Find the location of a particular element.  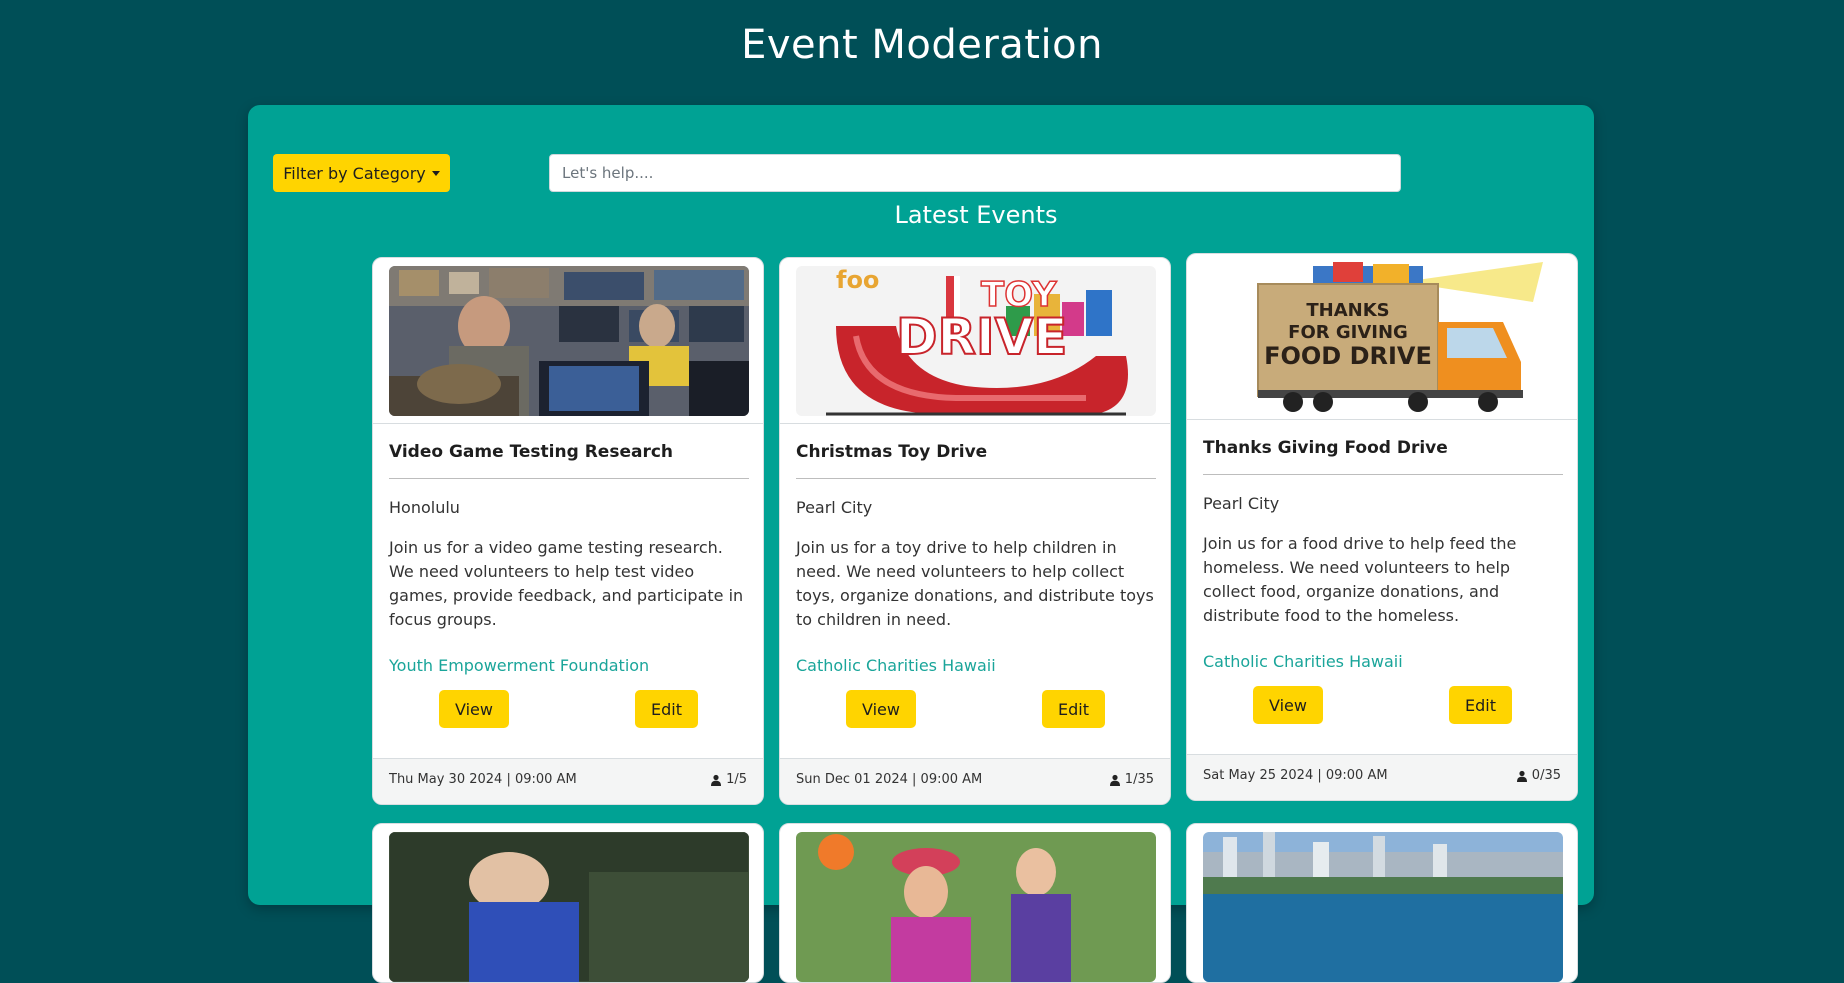

event-footer: Sun Dec 01 2024 | 09:00 AM 1/35 is located at coordinates (975, 781).